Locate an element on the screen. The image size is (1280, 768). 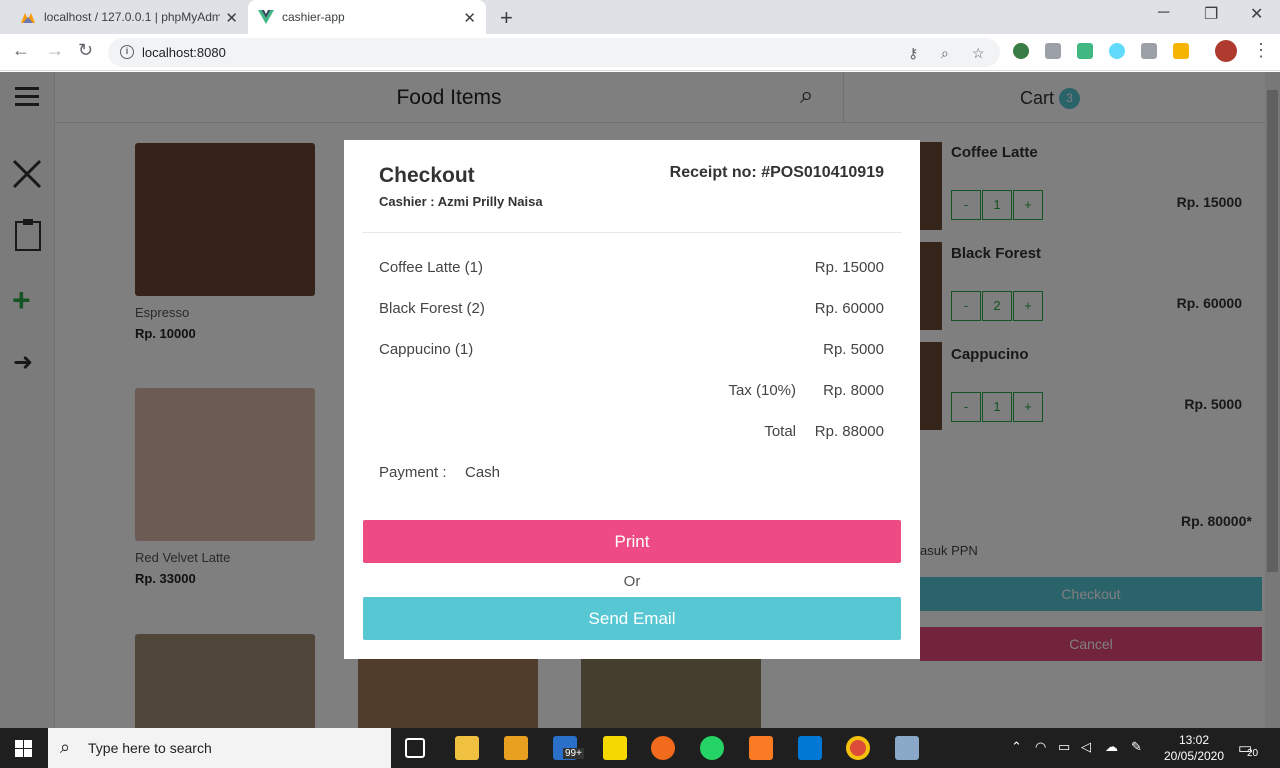
battery-icon: ▭ is located at coordinates (1064, 747).